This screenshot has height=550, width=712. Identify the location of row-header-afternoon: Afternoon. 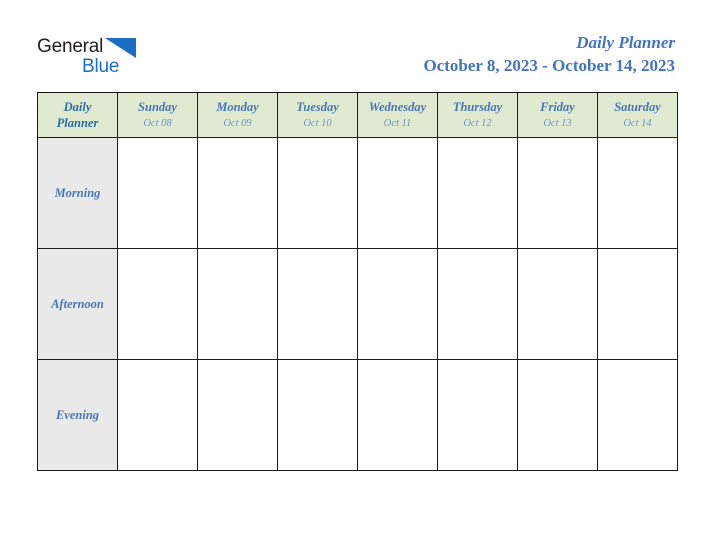
(77, 304).